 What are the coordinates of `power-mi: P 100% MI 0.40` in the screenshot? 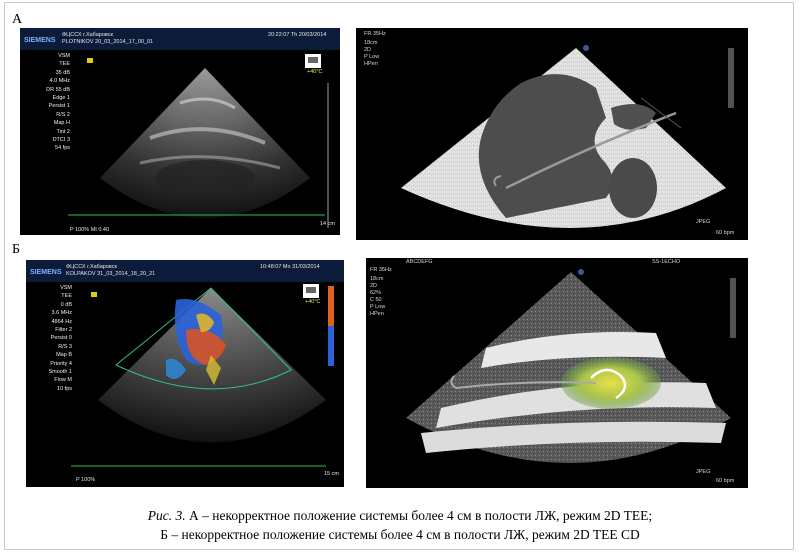 It's located at (90, 230).